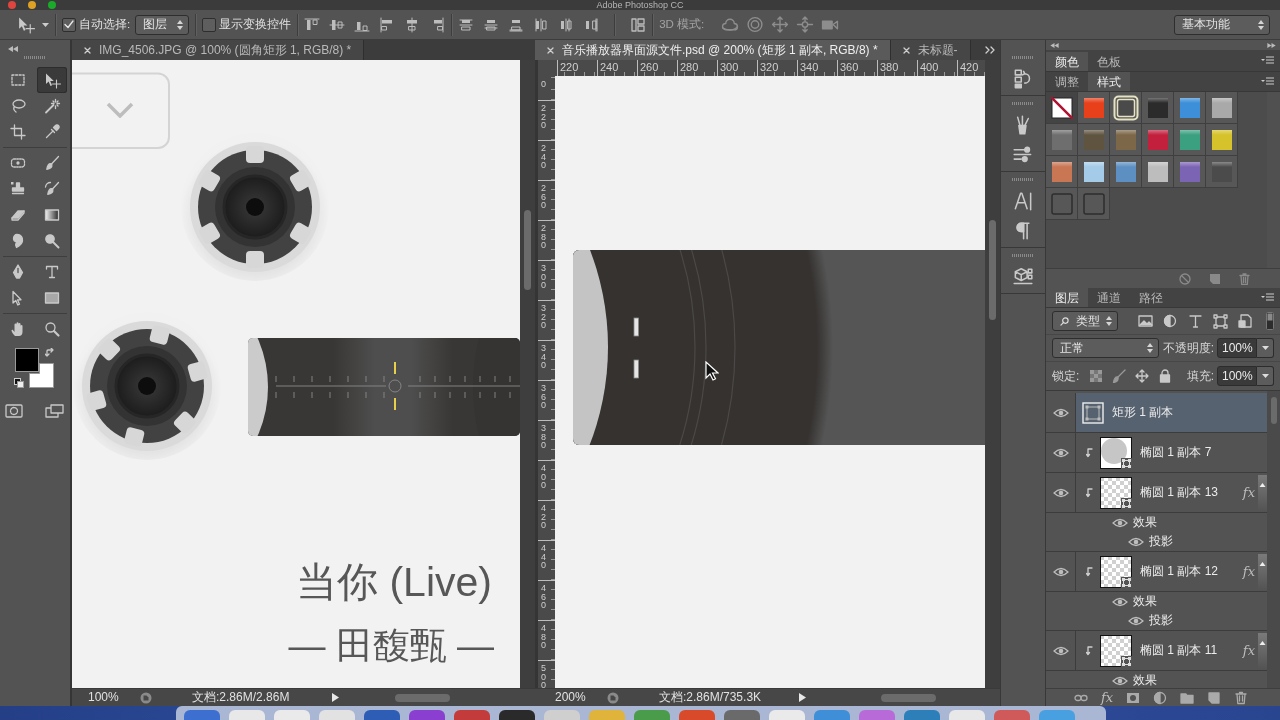 The image size is (1280, 720). I want to click on layer-row: 矩形 1 副本, so click(1171, 412).